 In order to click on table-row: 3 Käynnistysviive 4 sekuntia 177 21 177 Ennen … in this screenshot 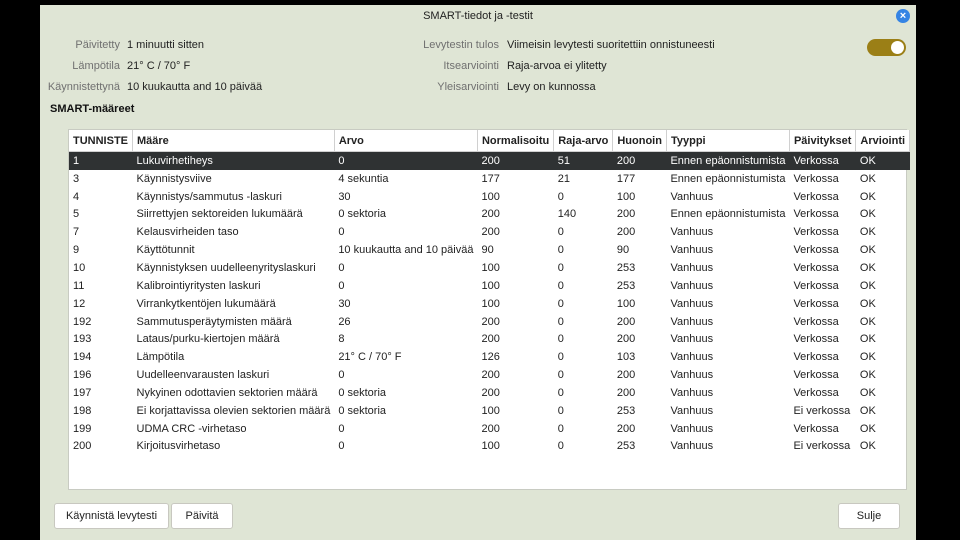, I will do `click(489, 179)`.